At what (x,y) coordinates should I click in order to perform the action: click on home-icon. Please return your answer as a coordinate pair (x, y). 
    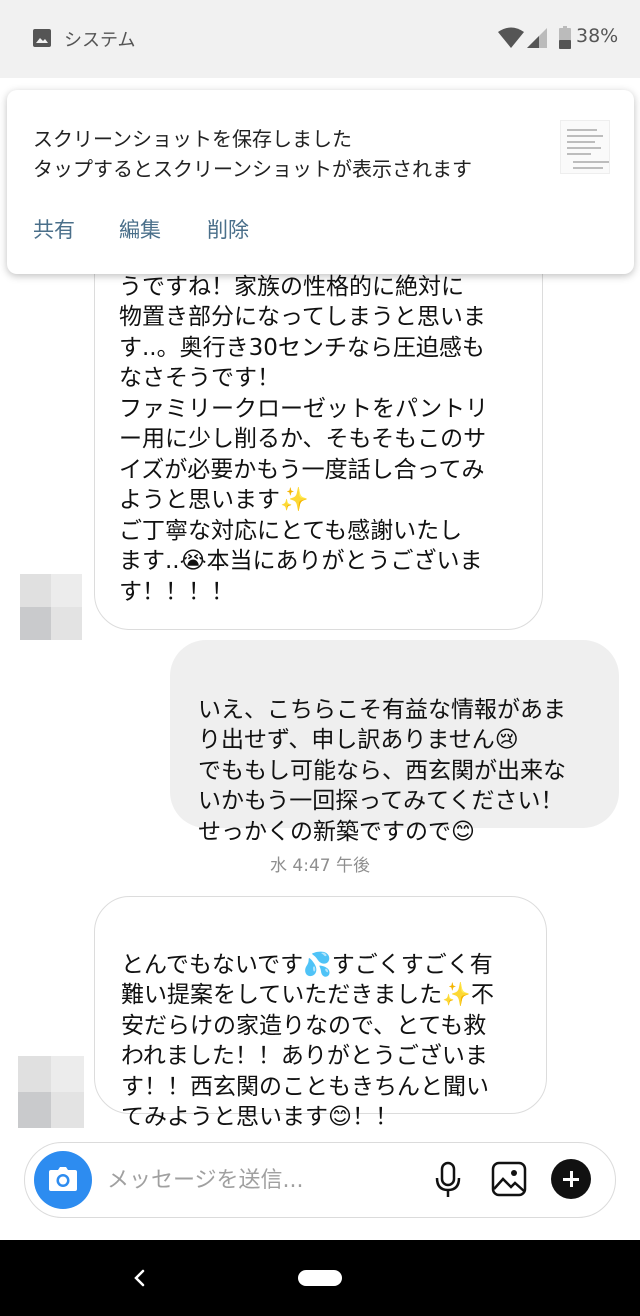
    Looking at the image, I should click on (320, 1278).